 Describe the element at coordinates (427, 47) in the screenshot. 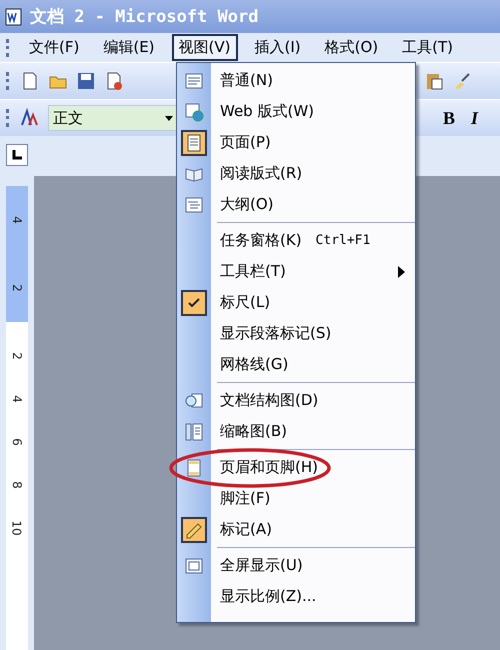

I see `menu-title: 工具(T)` at that location.